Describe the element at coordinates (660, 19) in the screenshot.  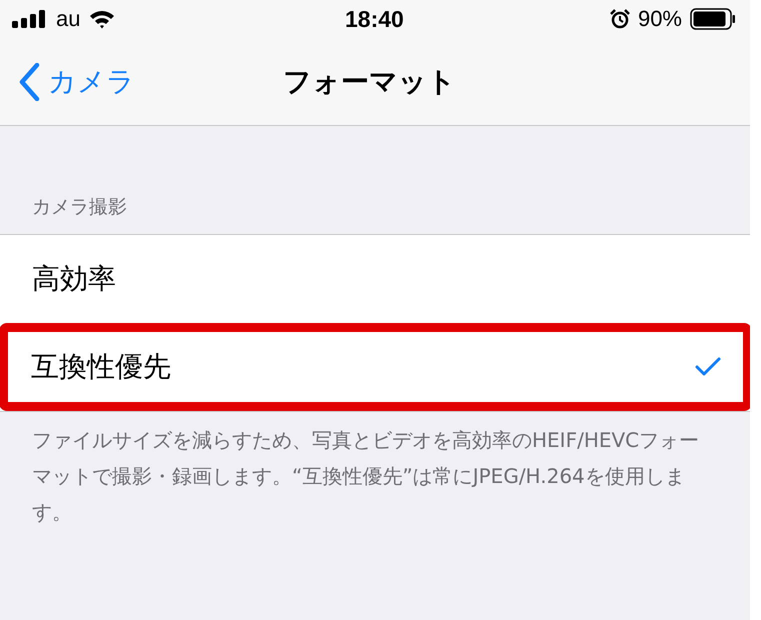
I see `battery-percent: 90%` at that location.